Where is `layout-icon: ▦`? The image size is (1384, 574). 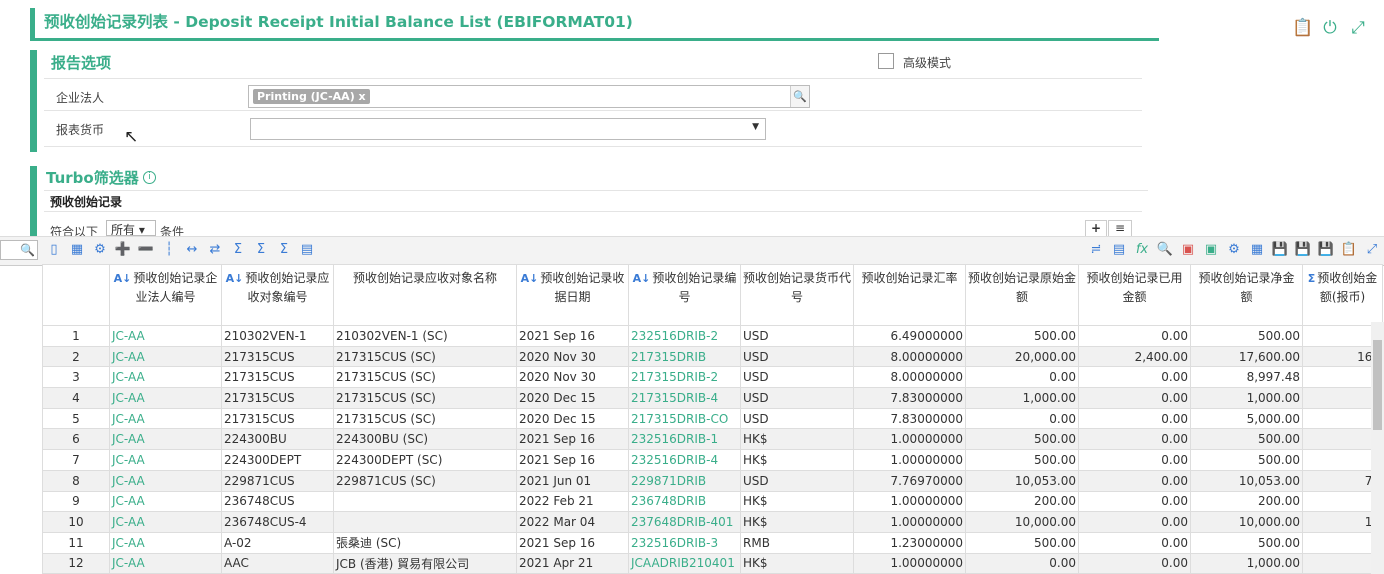 layout-icon: ▦ is located at coordinates (1257, 250).